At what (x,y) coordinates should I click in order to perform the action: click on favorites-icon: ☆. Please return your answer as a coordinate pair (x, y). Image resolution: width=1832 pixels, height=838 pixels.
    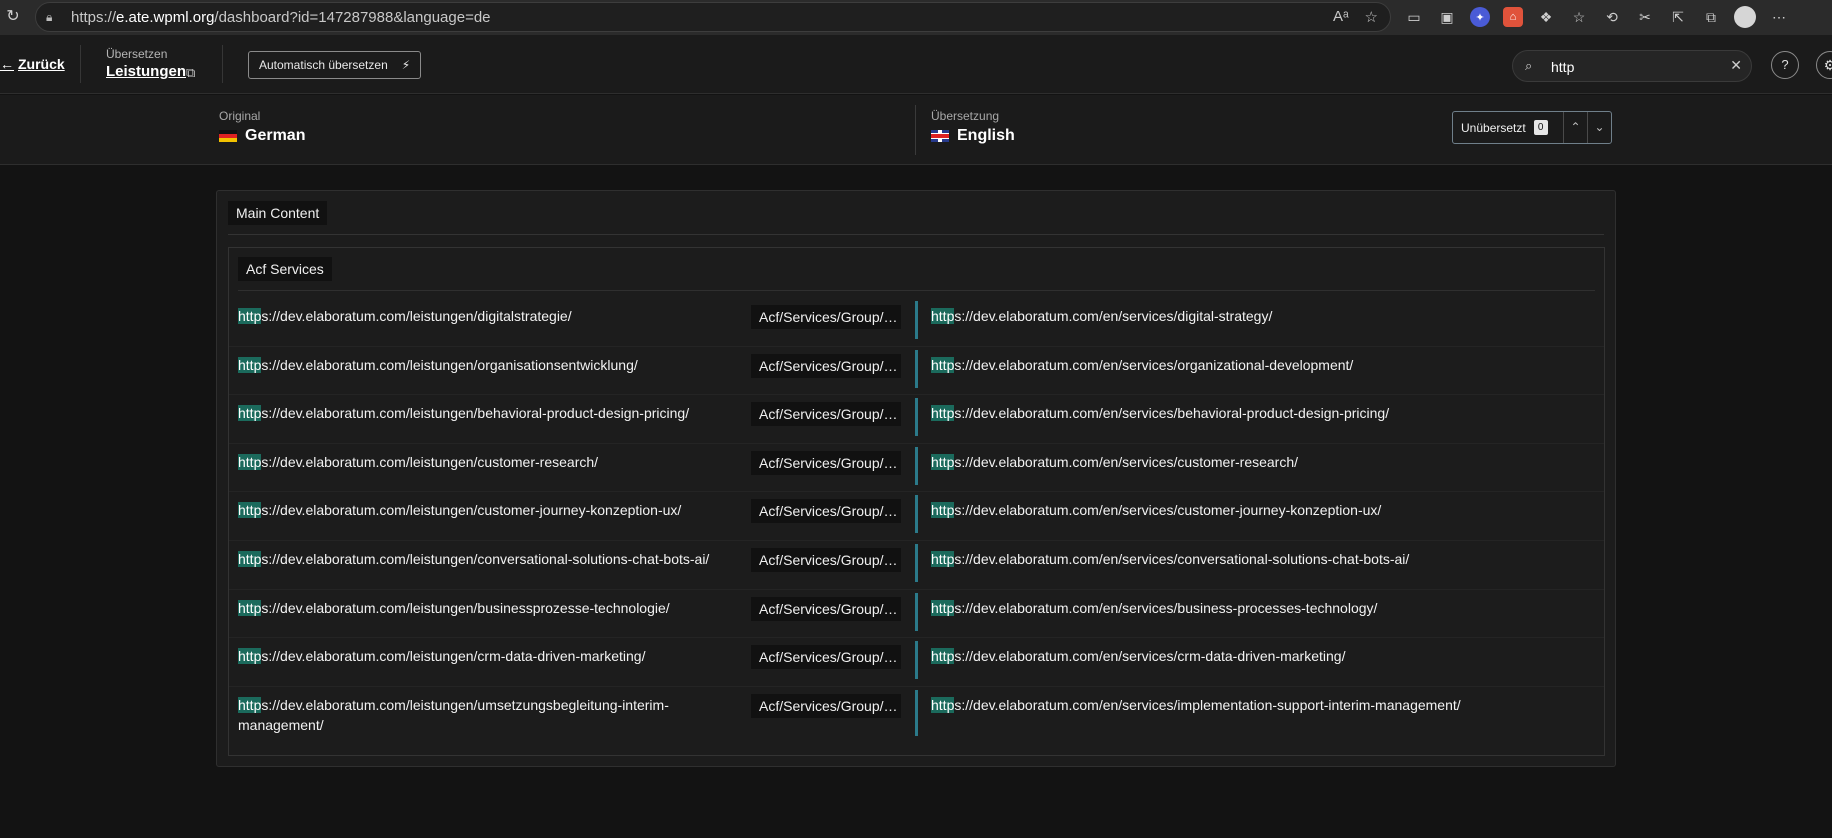
    Looking at the image, I should click on (1579, 17).